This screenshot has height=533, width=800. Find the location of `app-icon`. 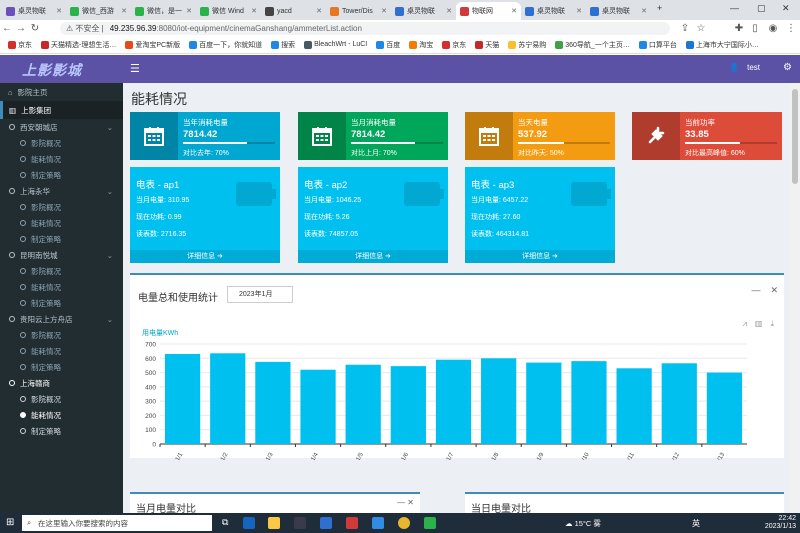

app-icon is located at coordinates (300, 523).